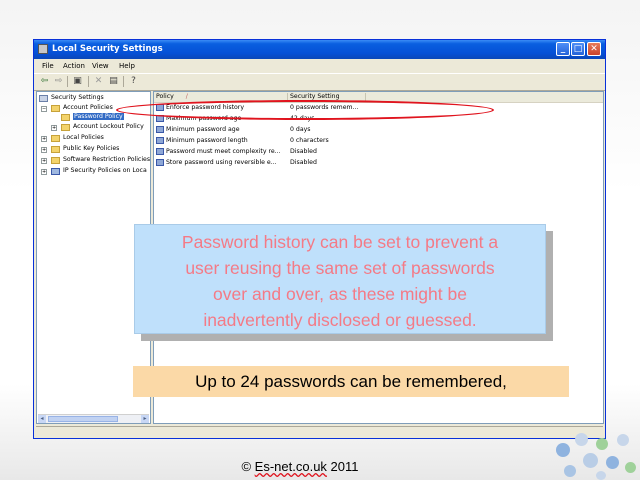  I want to click on back-arrow-icon: ⇦, so click(44, 81).